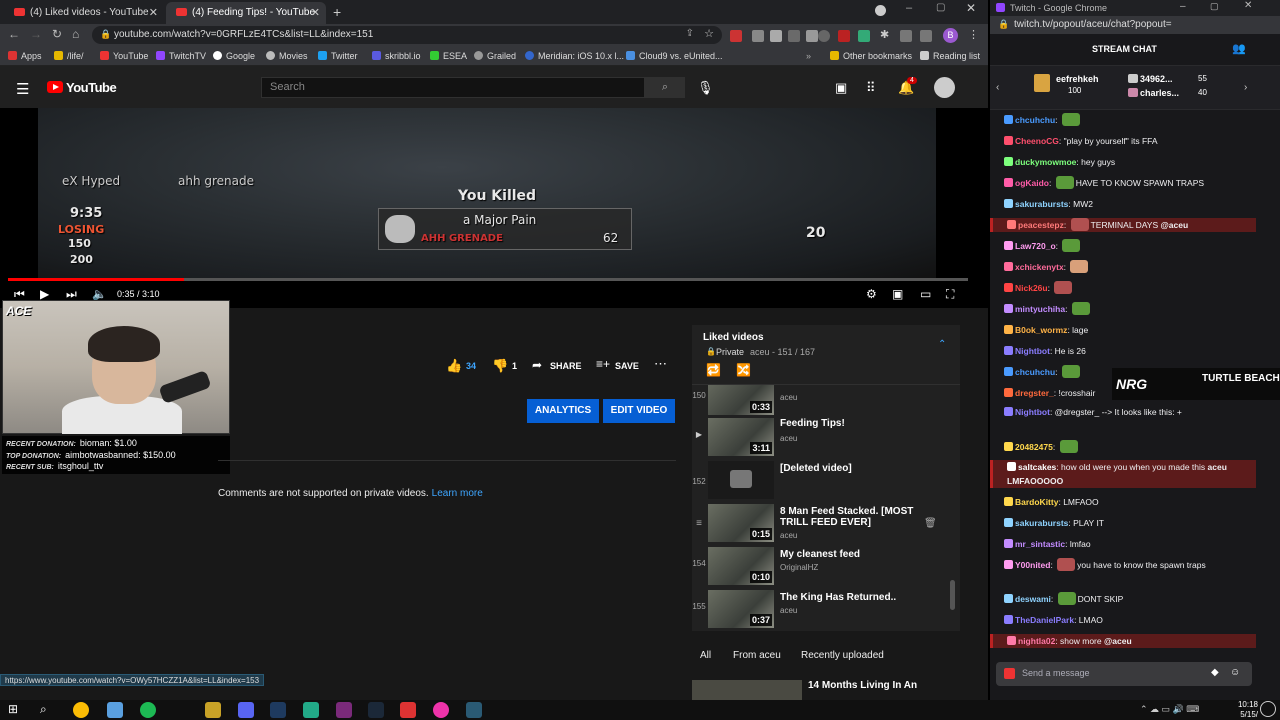  Describe the element at coordinates (952, 595) in the screenshot. I see `playlist-scrollbar` at that location.